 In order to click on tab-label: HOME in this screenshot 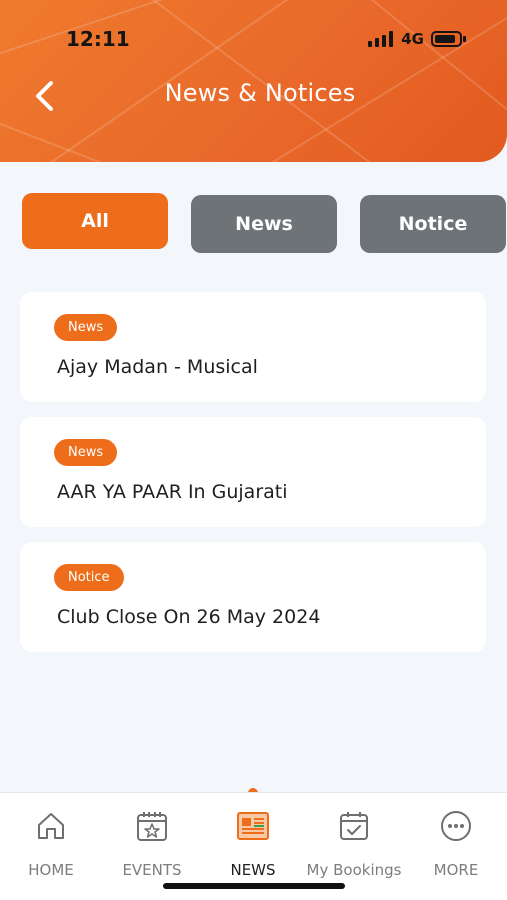, I will do `click(51, 870)`.